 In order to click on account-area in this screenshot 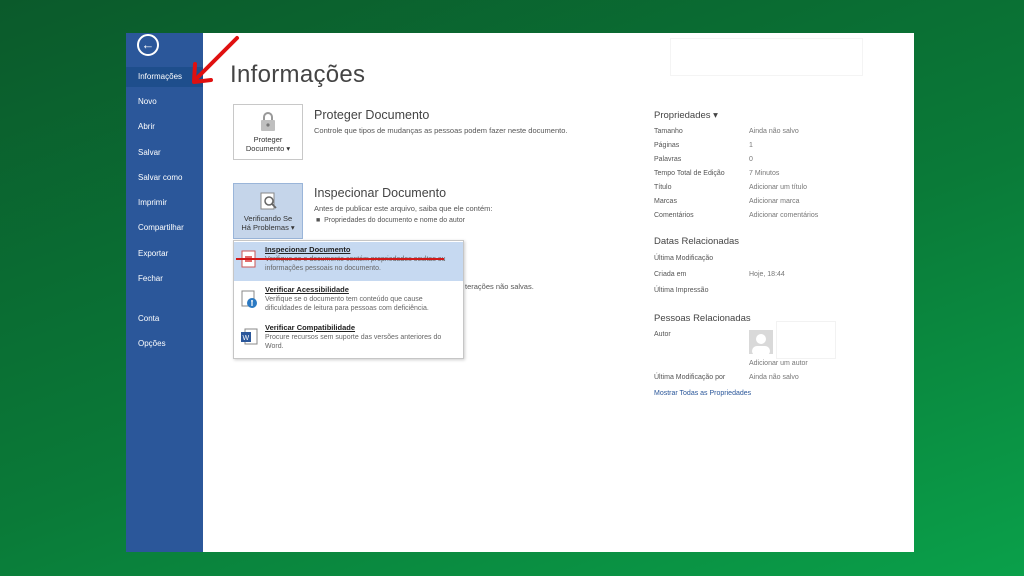, I will do `click(766, 57)`.